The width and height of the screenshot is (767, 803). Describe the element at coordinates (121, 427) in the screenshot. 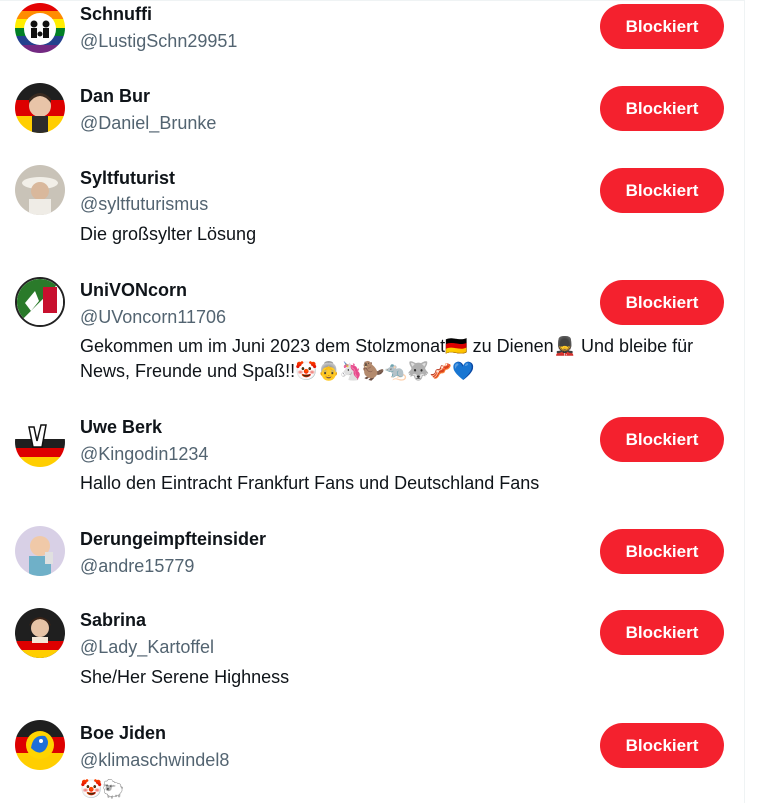

I see `account-name: Uwe Berk` at that location.